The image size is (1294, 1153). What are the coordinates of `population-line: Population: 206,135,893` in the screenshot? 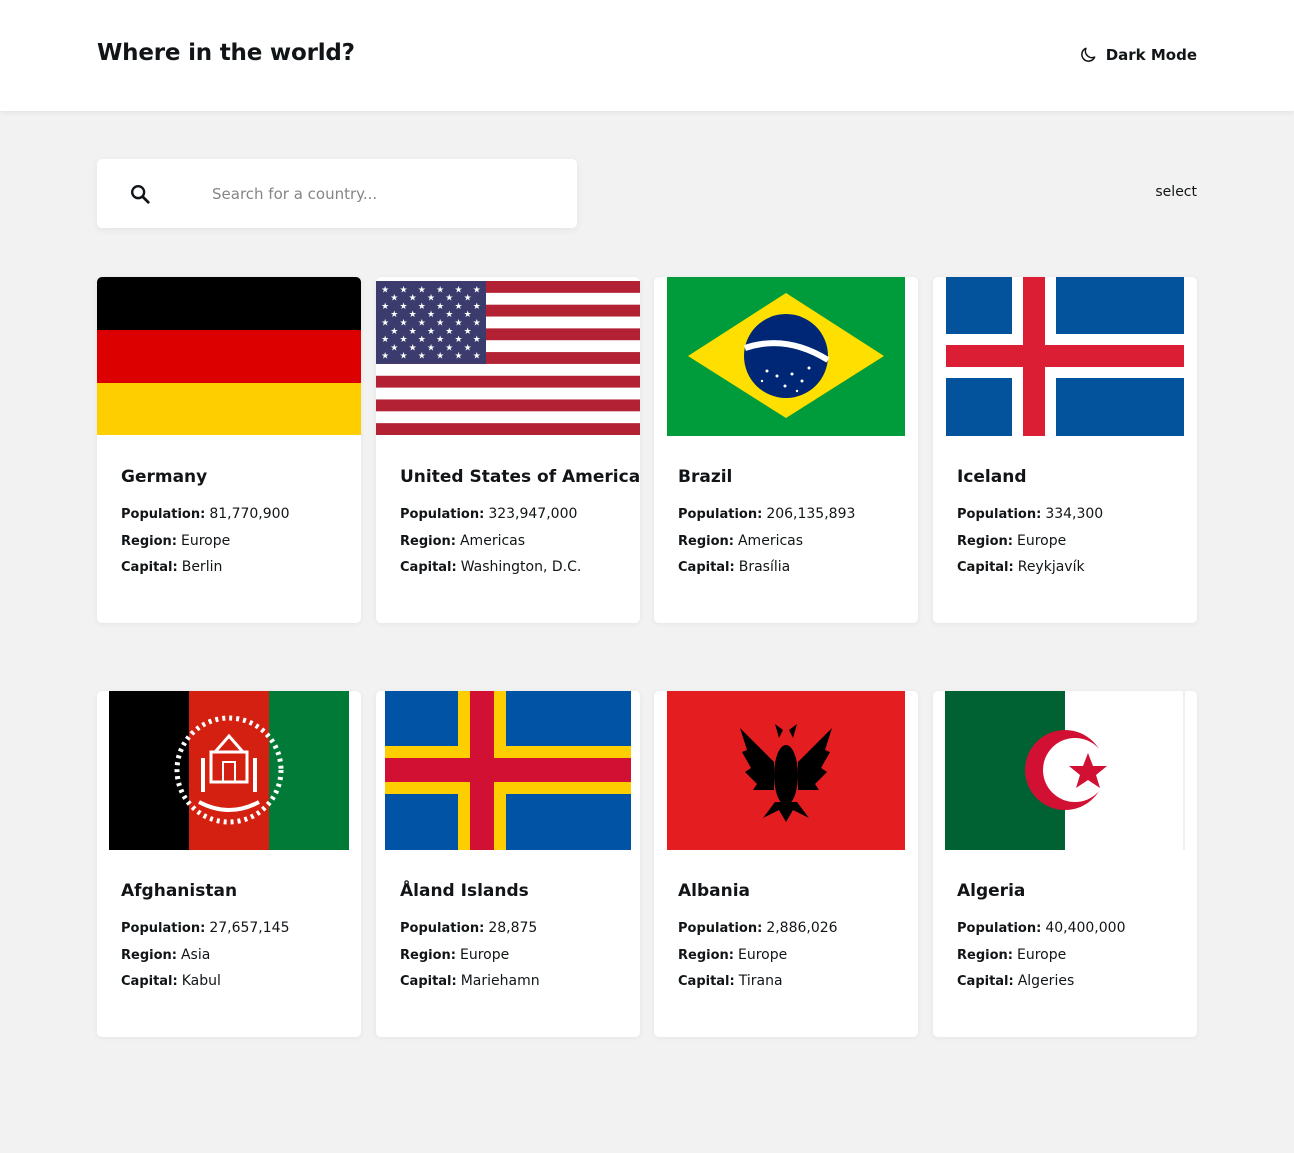 It's located at (766, 514).